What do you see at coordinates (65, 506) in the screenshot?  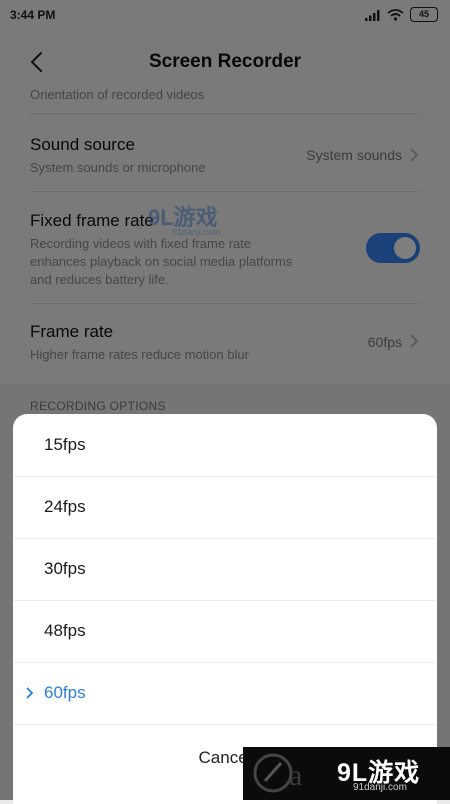 I see `option-label: 24fps` at bounding box center [65, 506].